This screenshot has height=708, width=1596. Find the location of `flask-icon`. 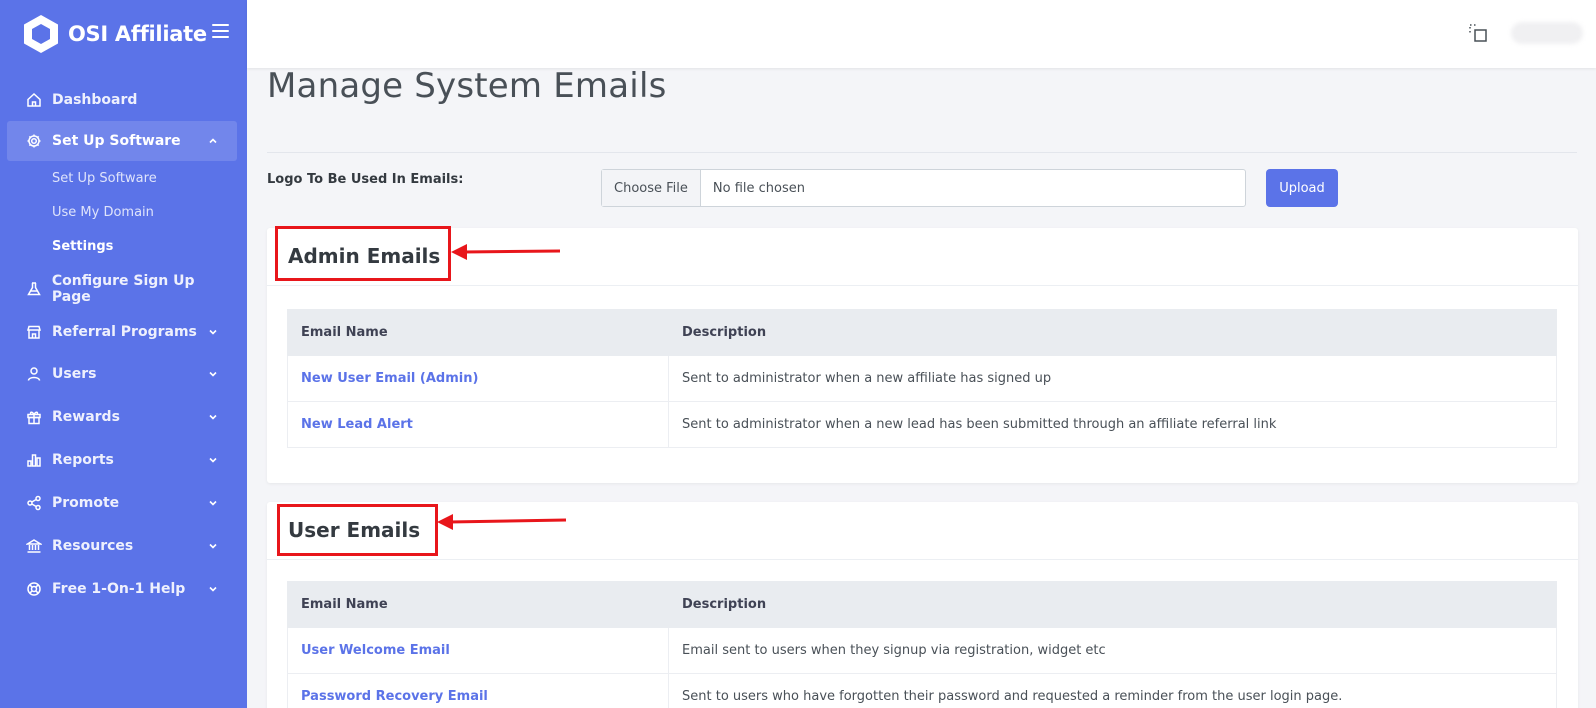

flask-icon is located at coordinates (34, 289).